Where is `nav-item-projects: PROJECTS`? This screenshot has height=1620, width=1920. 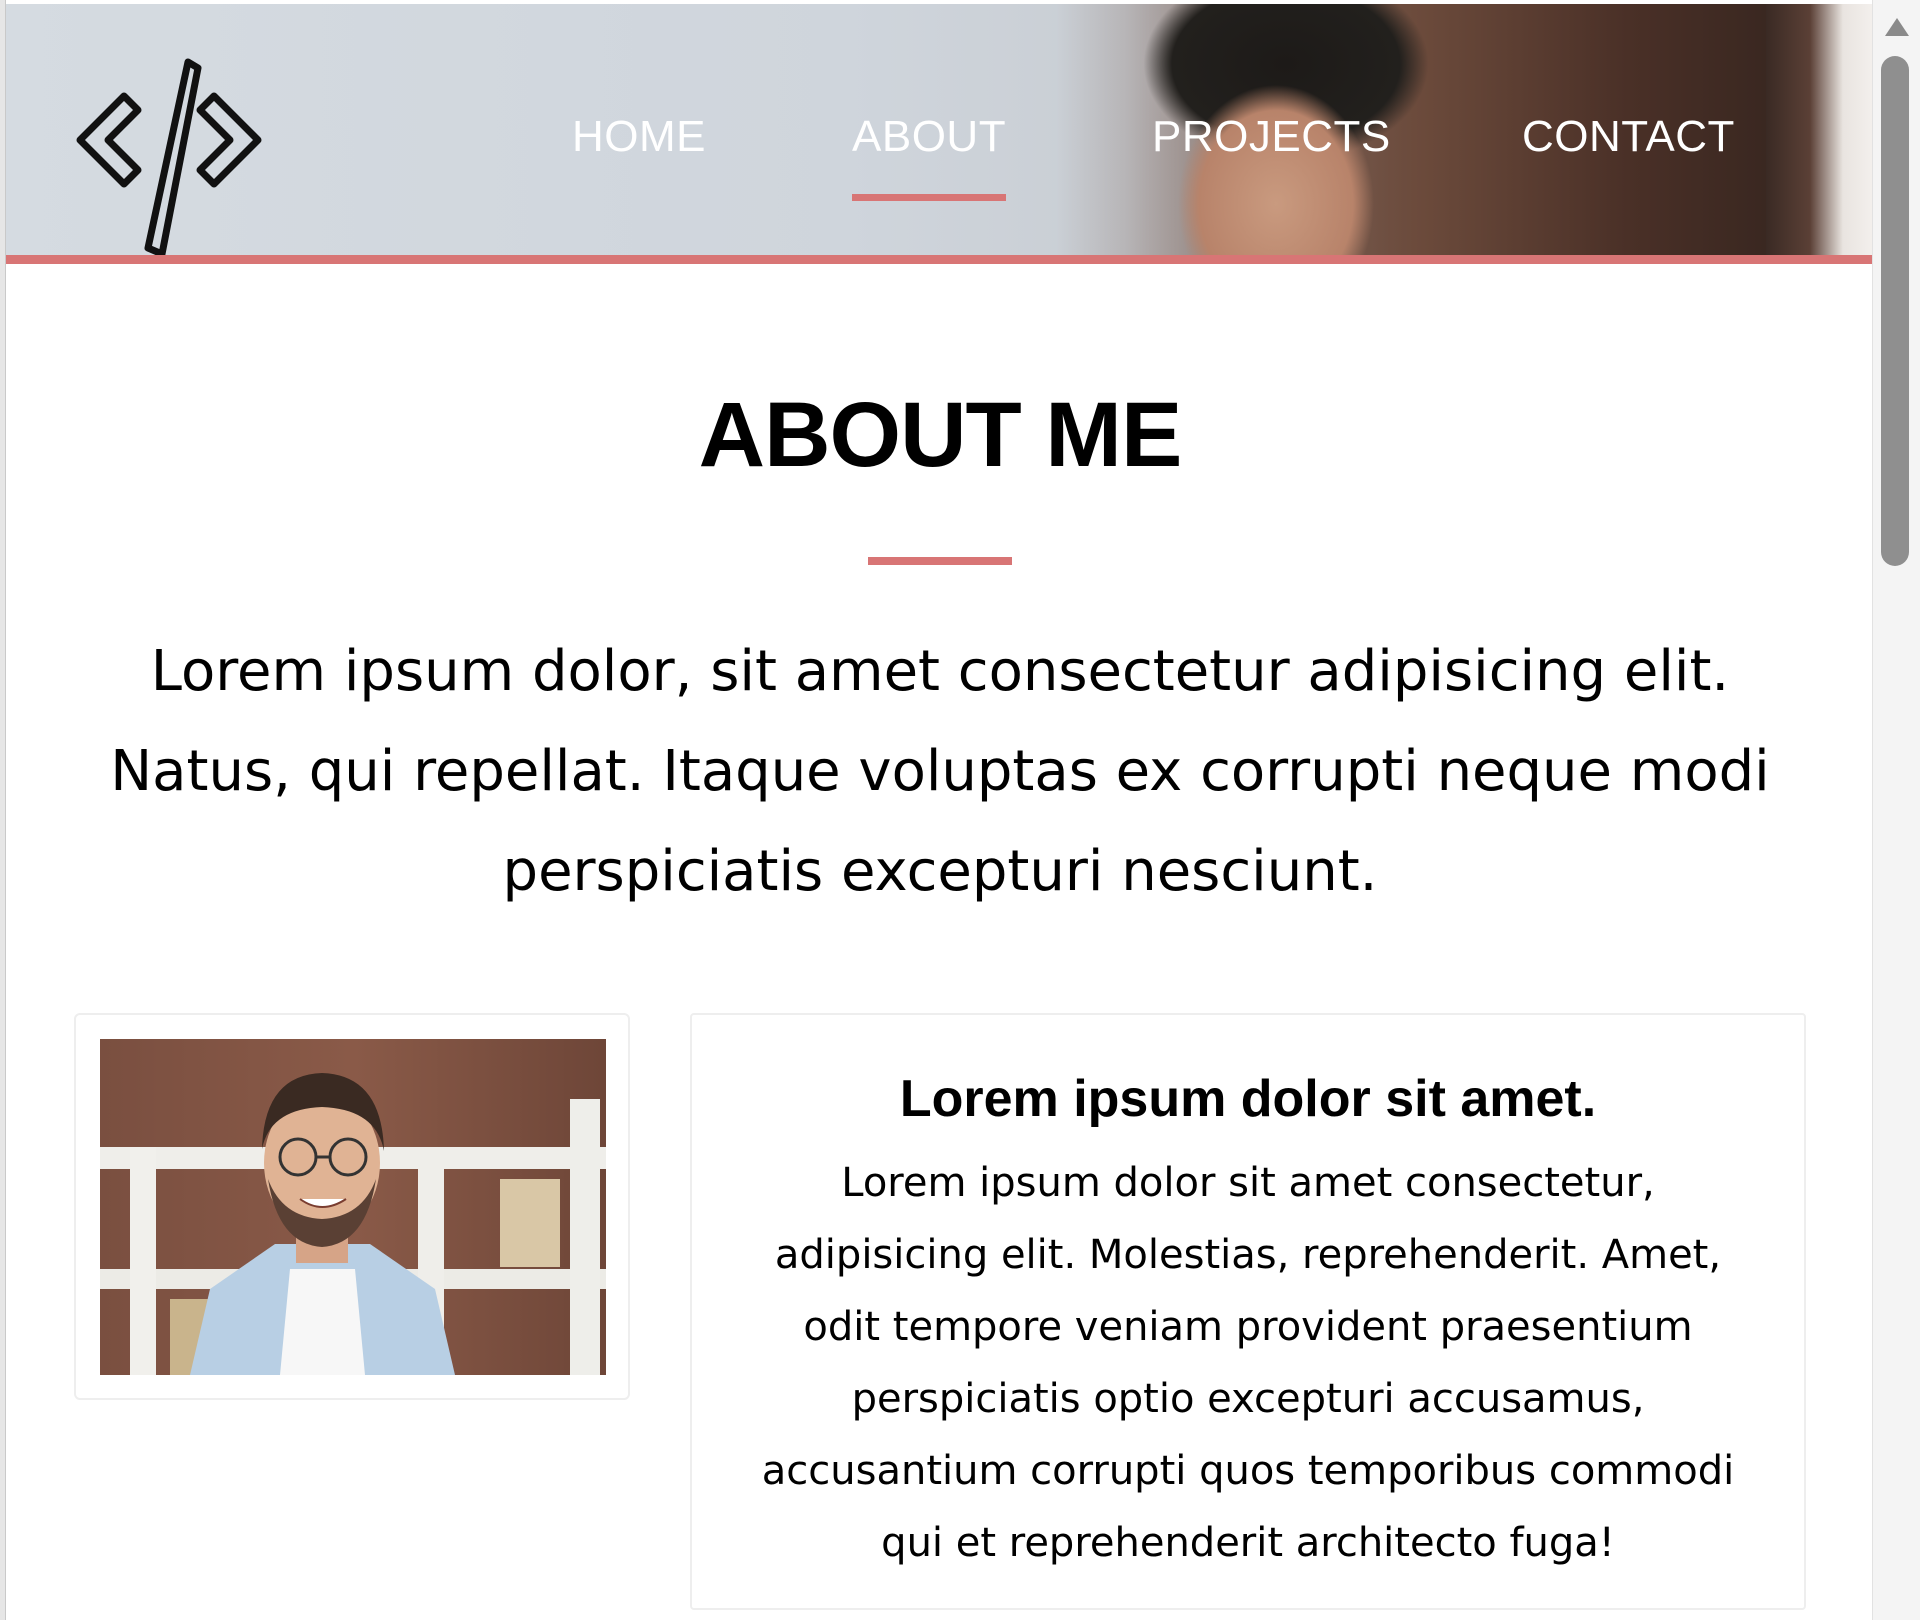
nav-item-projects: PROJECTS is located at coordinates (1271, 137).